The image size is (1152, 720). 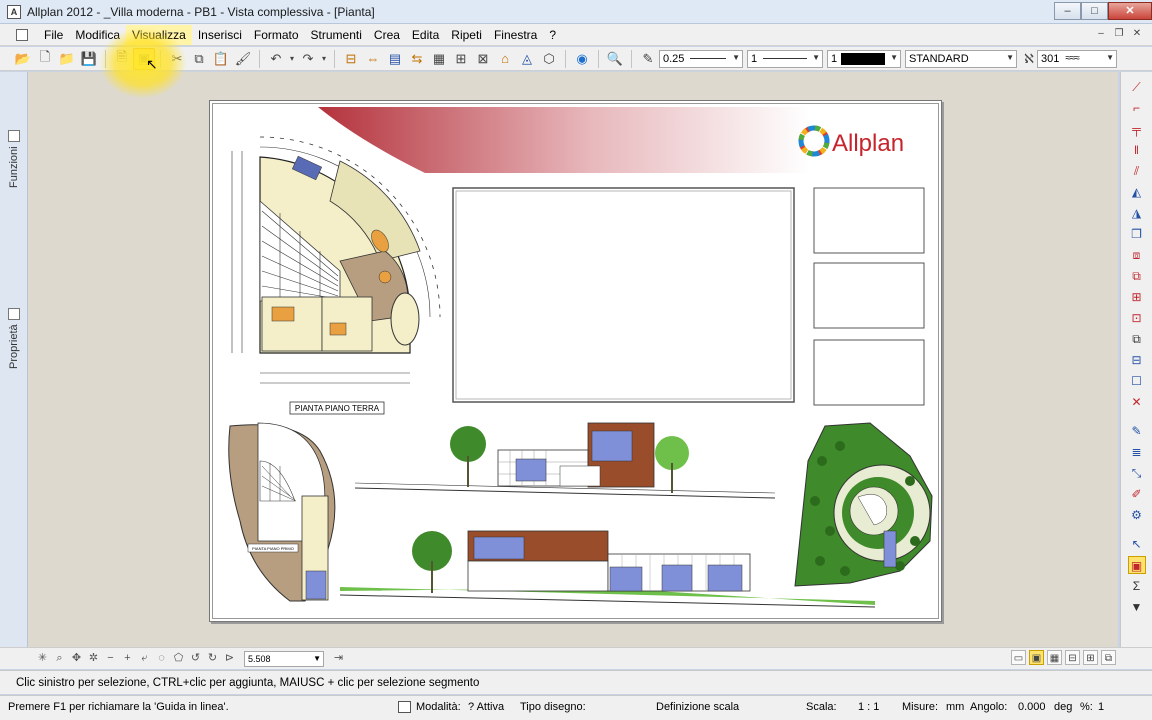 I want to click on hatch-select: 301 ≈≈≈ ▼, so click(x=1077, y=58).